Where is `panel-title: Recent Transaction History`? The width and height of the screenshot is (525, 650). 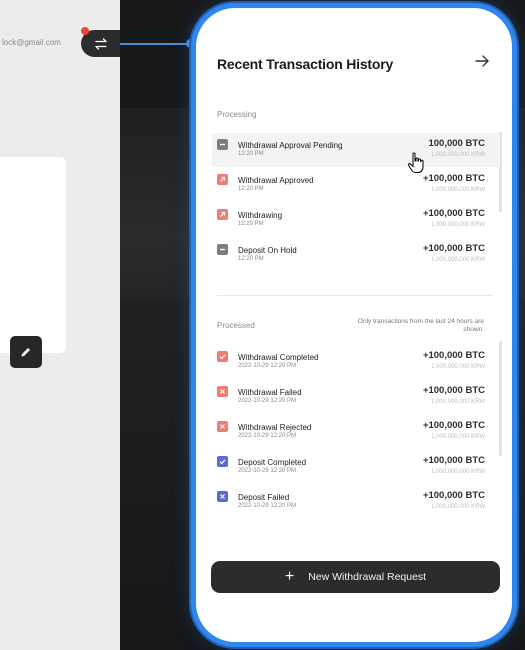
panel-title: Recent Transaction History is located at coordinates (305, 64).